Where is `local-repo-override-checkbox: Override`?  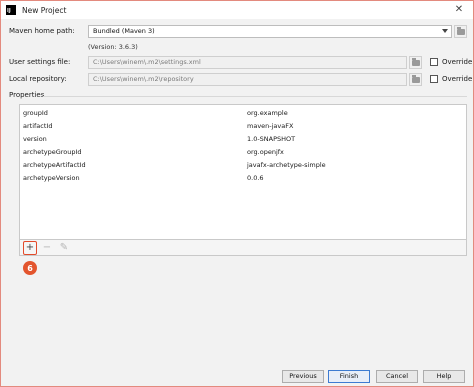
local-repo-override-checkbox: Override is located at coordinates (451, 79).